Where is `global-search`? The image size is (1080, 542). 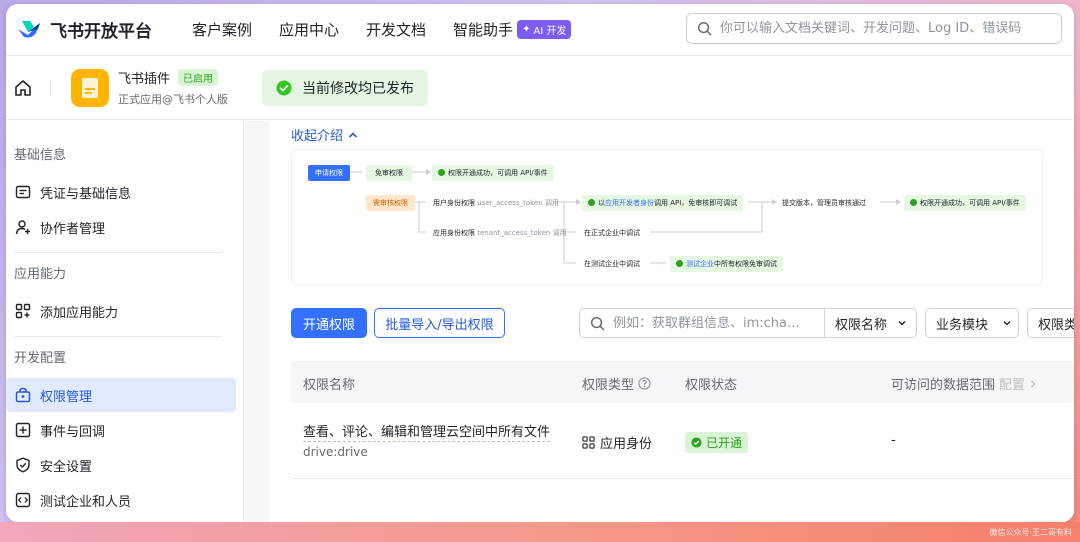 global-search is located at coordinates (874, 28).